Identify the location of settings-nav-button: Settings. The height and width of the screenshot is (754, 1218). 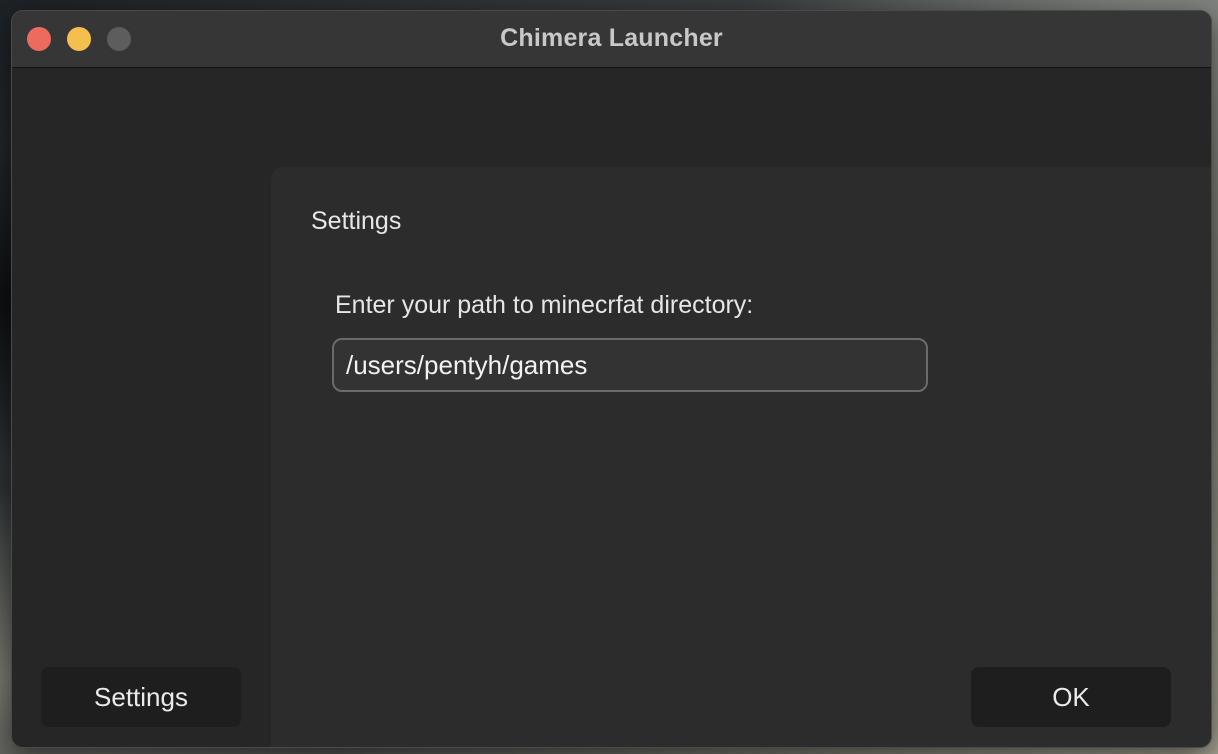
(141, 697).